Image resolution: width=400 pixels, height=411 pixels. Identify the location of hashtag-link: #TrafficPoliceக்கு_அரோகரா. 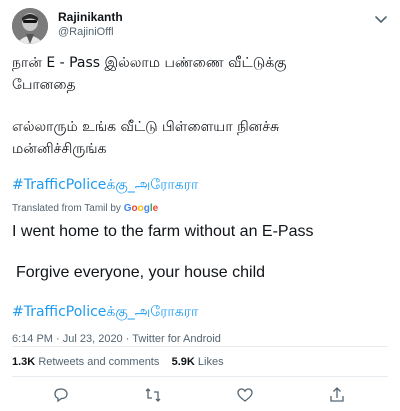
(200, 185).